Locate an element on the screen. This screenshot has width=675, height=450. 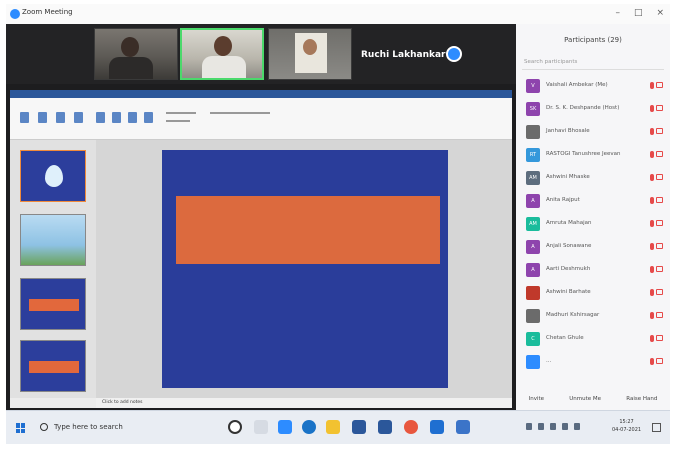
search-icon is located at coordinates (44, 427).